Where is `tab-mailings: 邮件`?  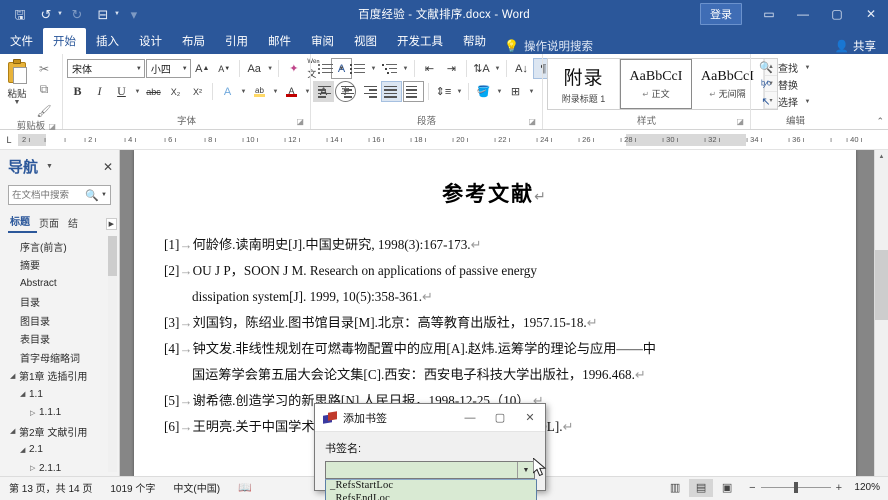
tab-mailings: 邮件 is located at coordinates (279, 41).